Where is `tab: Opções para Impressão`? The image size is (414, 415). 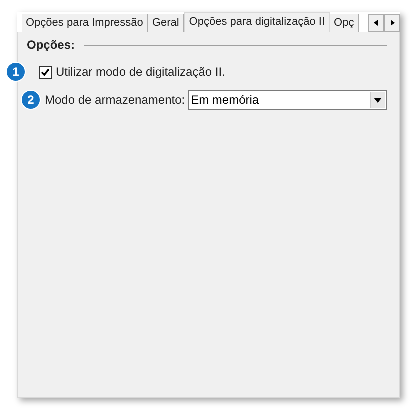 tab: Opções para Impressão is located at coordinates (85, 23).